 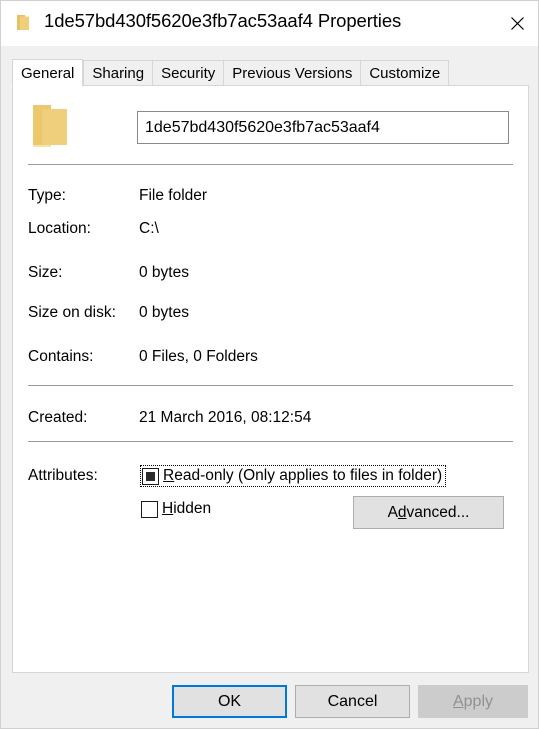 I want to click on attributes-label: Attributes:, so click(x=63, y=475).